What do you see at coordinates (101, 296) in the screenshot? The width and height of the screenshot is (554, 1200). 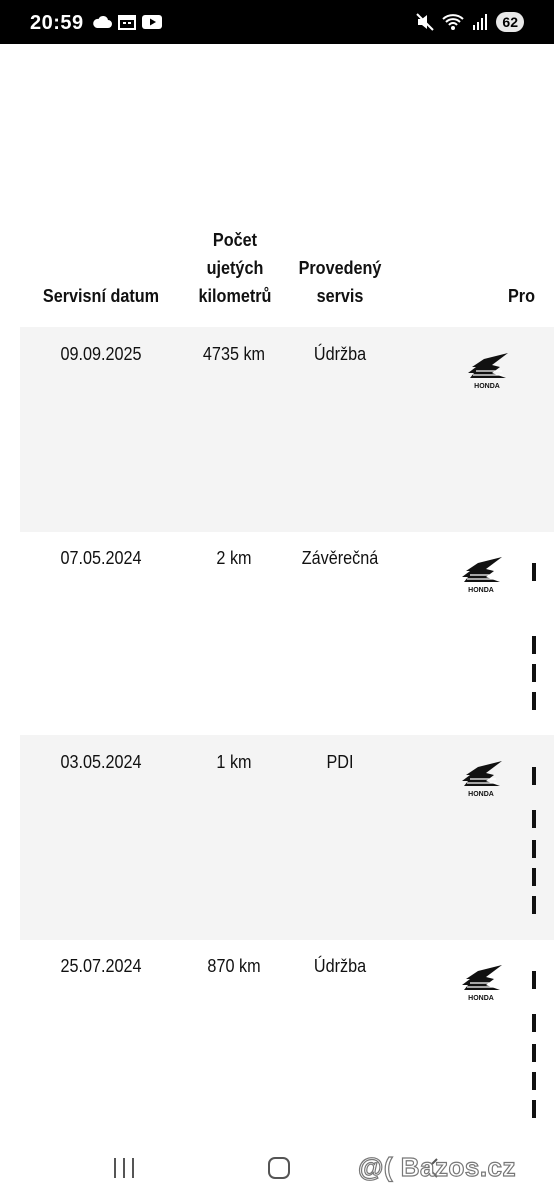 I see `header-service-date: Servisní datum` at bounding box center [101, 296].